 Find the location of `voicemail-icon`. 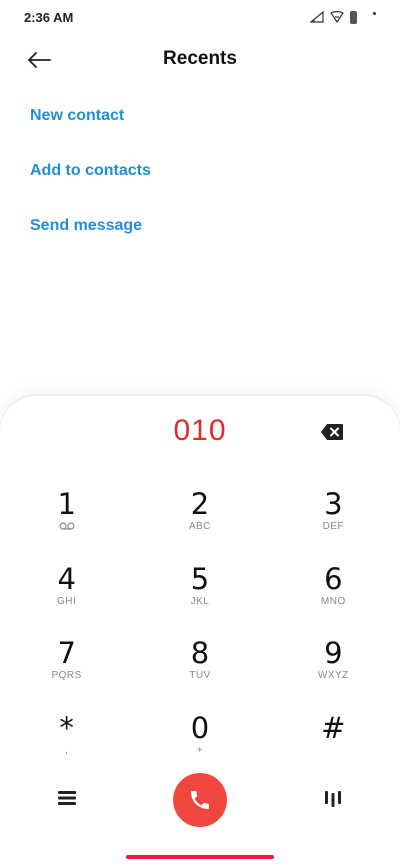

voicemail-icon is located at coordinates (67, 526).